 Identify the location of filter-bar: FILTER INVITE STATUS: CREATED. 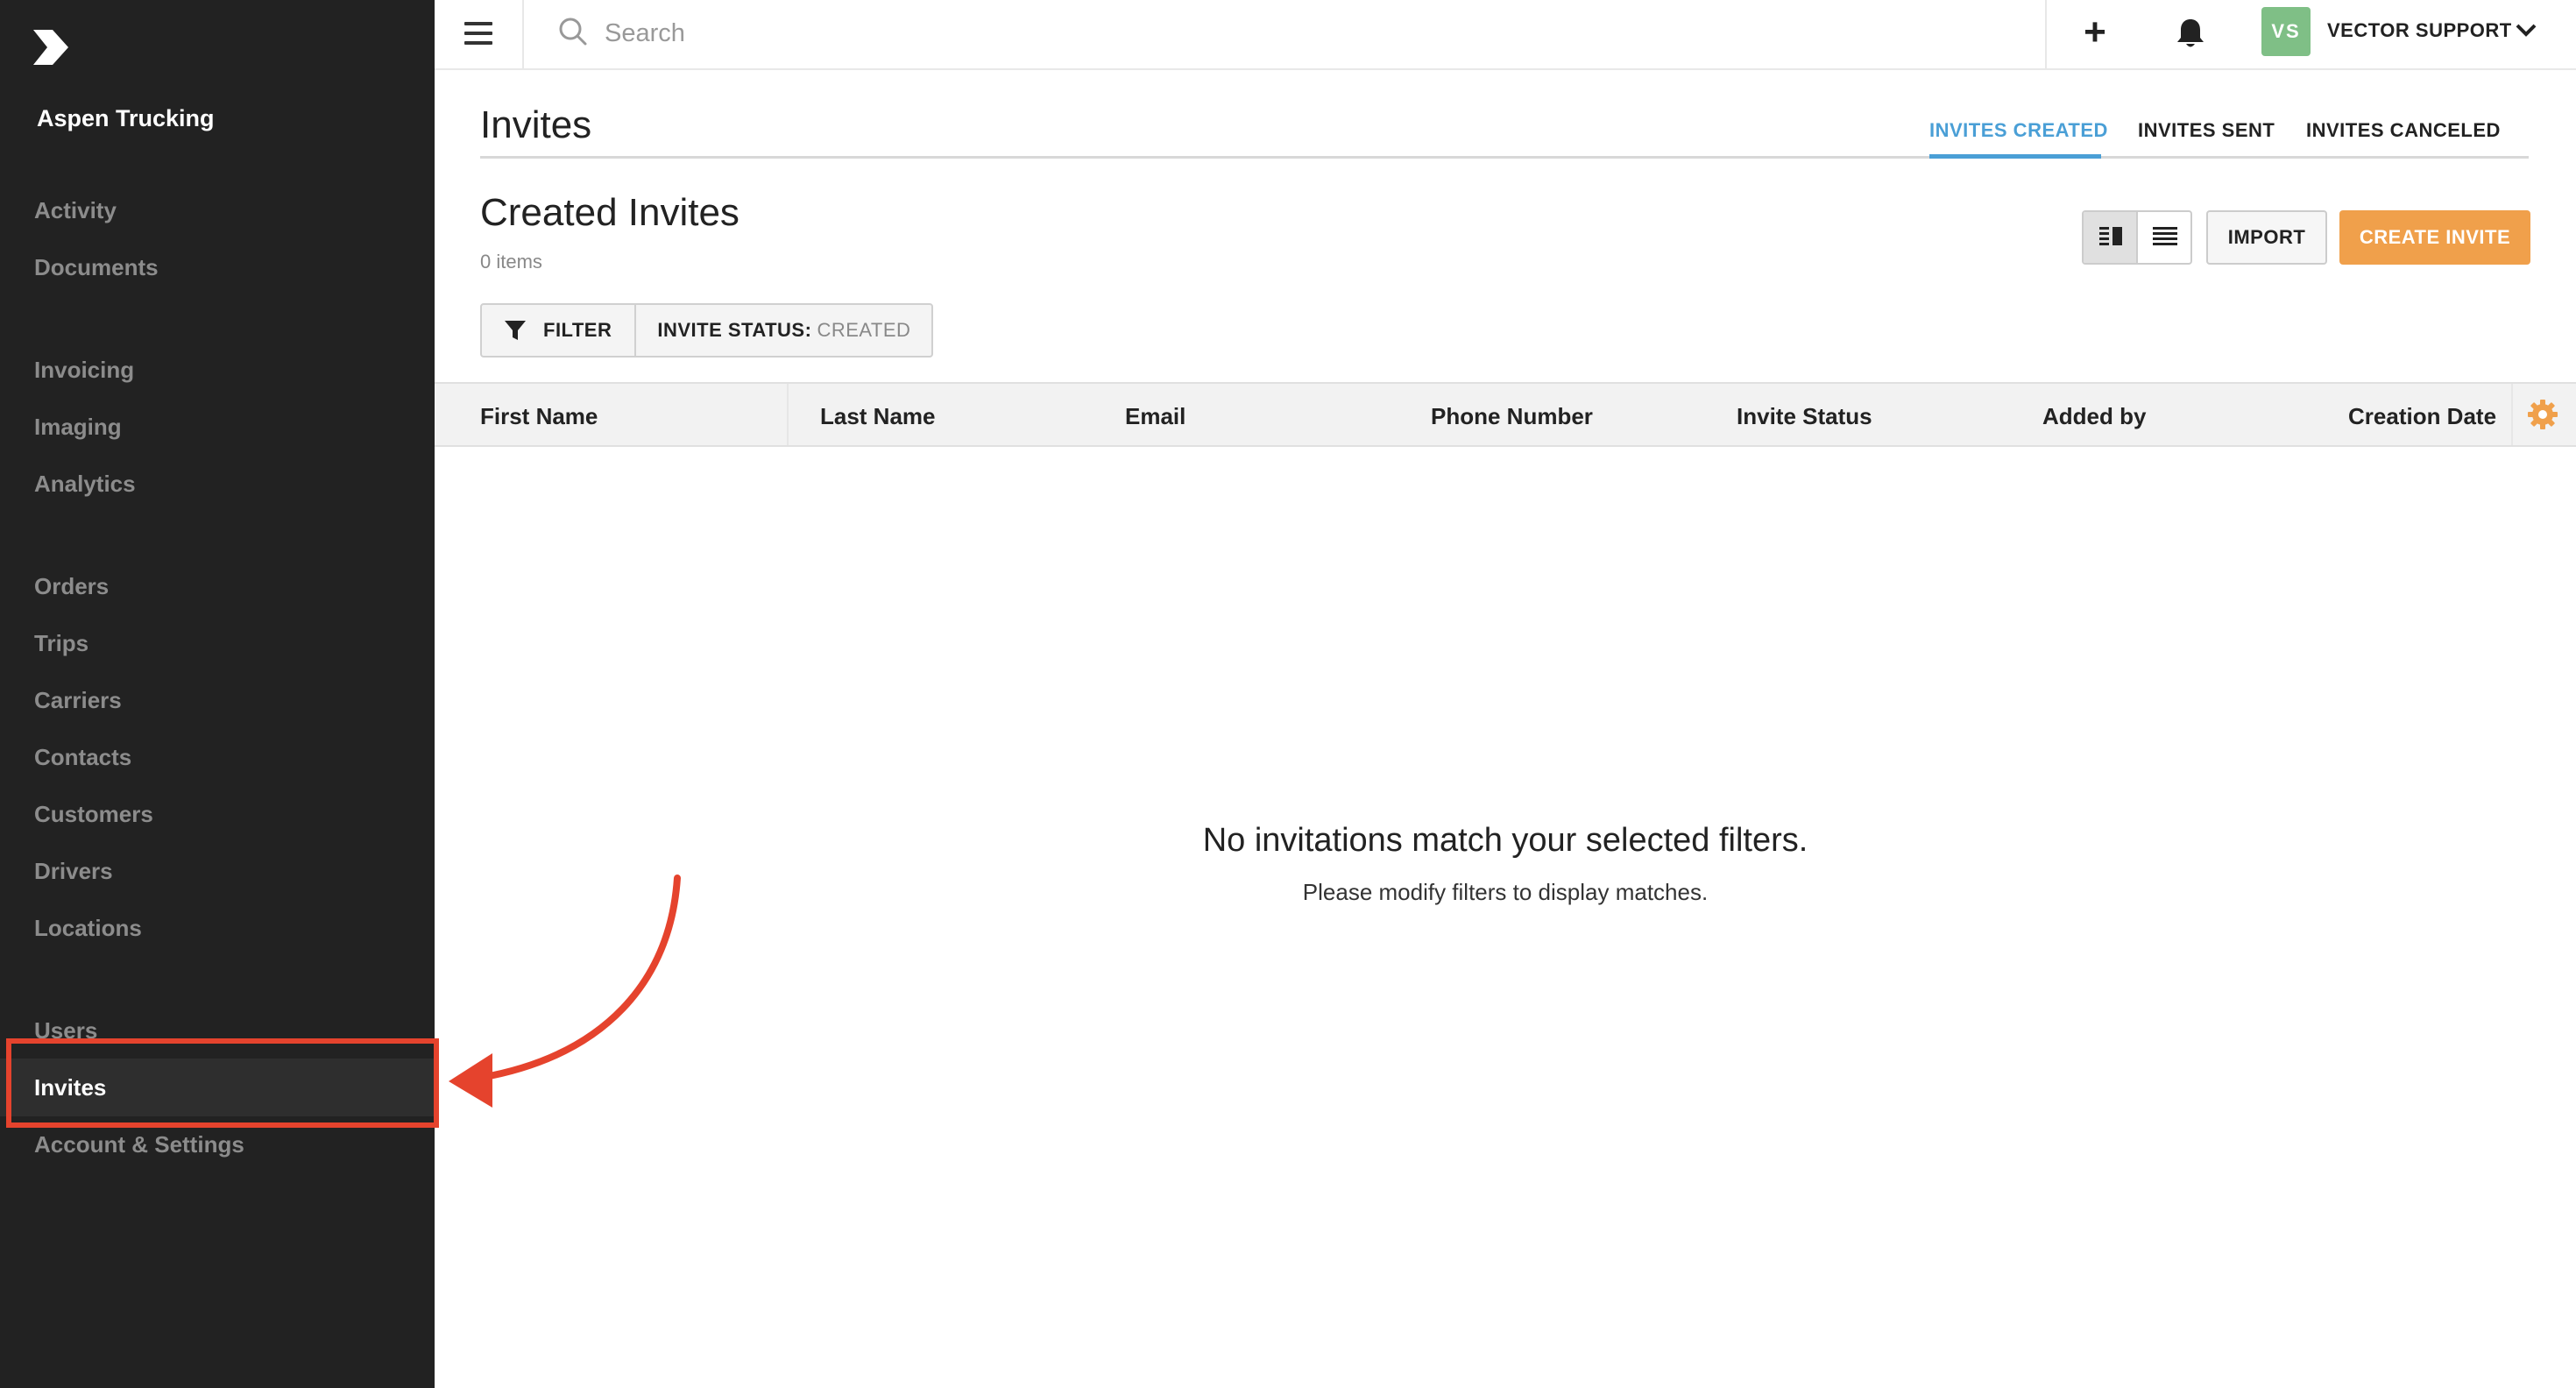
(707, 331).